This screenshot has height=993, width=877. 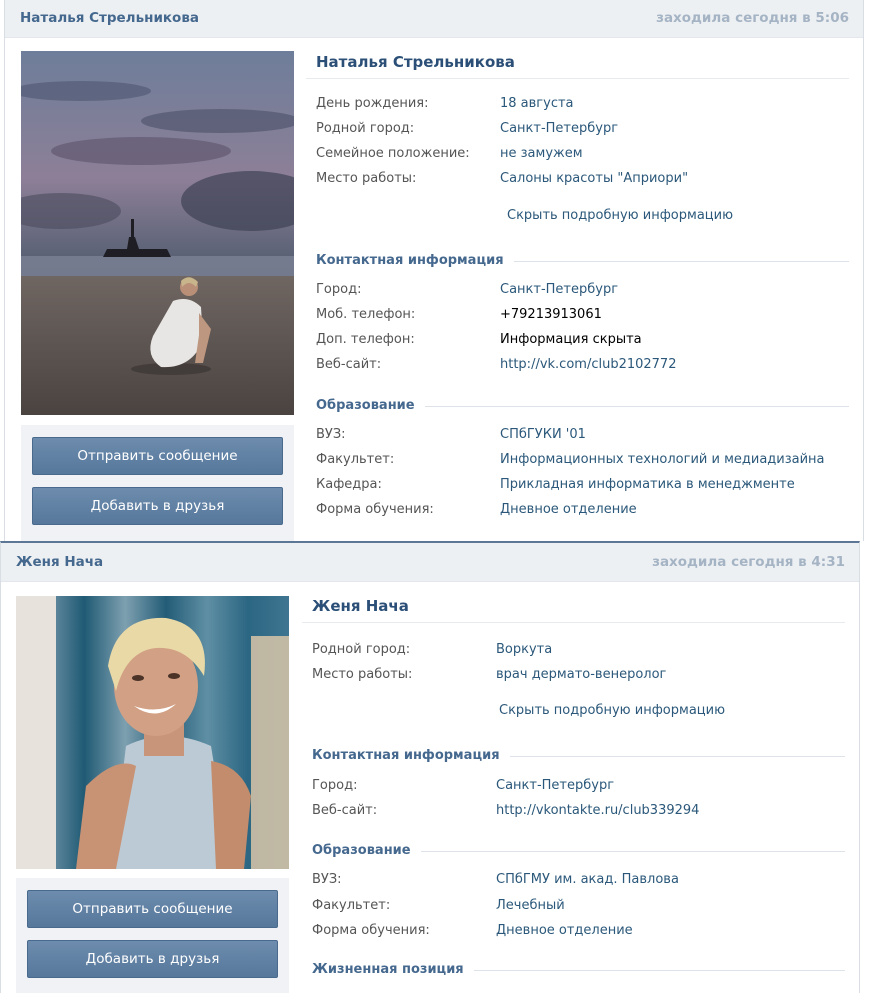 What do you see at coordinates (587, 880) in the screenshot?
I see `row-value: СПбГМУ им. акад. Павлова` at bounding box center [587, 880].